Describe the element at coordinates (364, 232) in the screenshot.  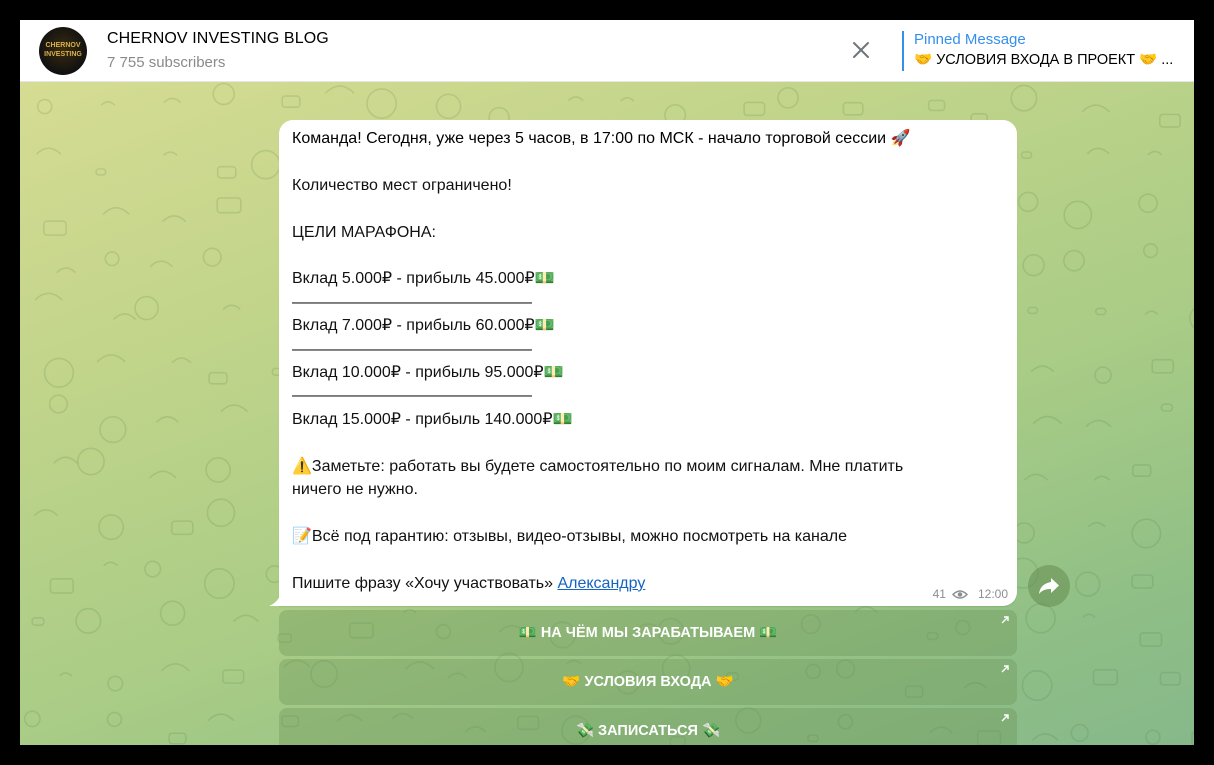
I see `message-line: ЦЕЛИ МАРАФОНА:` at that location.